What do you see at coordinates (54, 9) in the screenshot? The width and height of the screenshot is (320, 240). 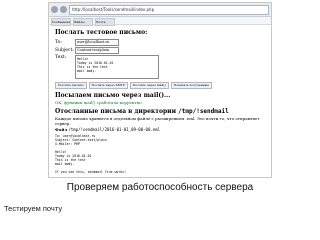 I see `back-icon` at bounding box center [54, 9].